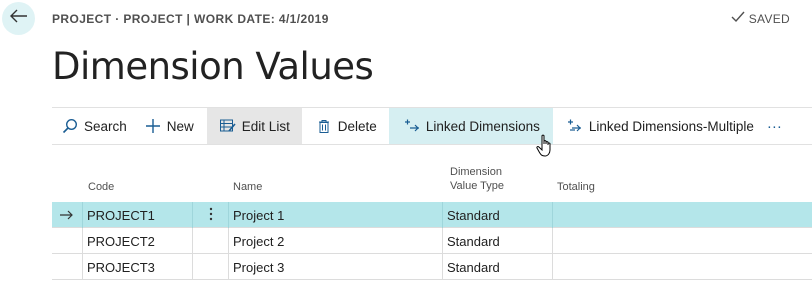 The image size is (812, 281). What do you see at coordinates (671, 126) in the screenshot?
I see `linked-dimensions-multiple-label: Linked Dimensions-Multiple` at bounding box center [671, 126].